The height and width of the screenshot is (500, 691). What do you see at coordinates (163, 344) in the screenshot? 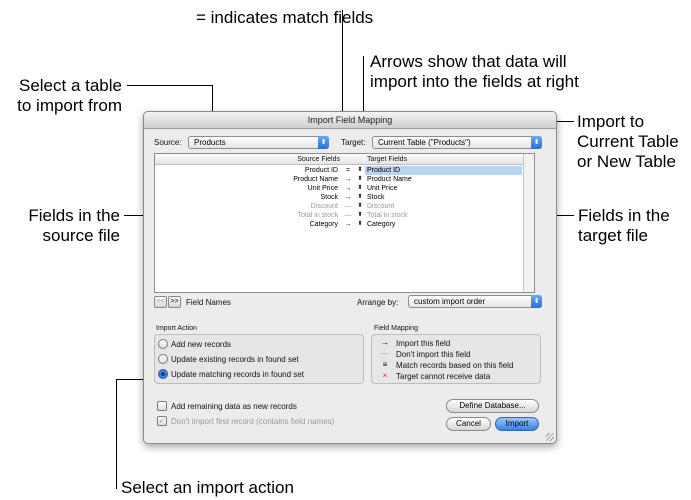
I see `radio-add-new-records` at bounding box center [163, 344].